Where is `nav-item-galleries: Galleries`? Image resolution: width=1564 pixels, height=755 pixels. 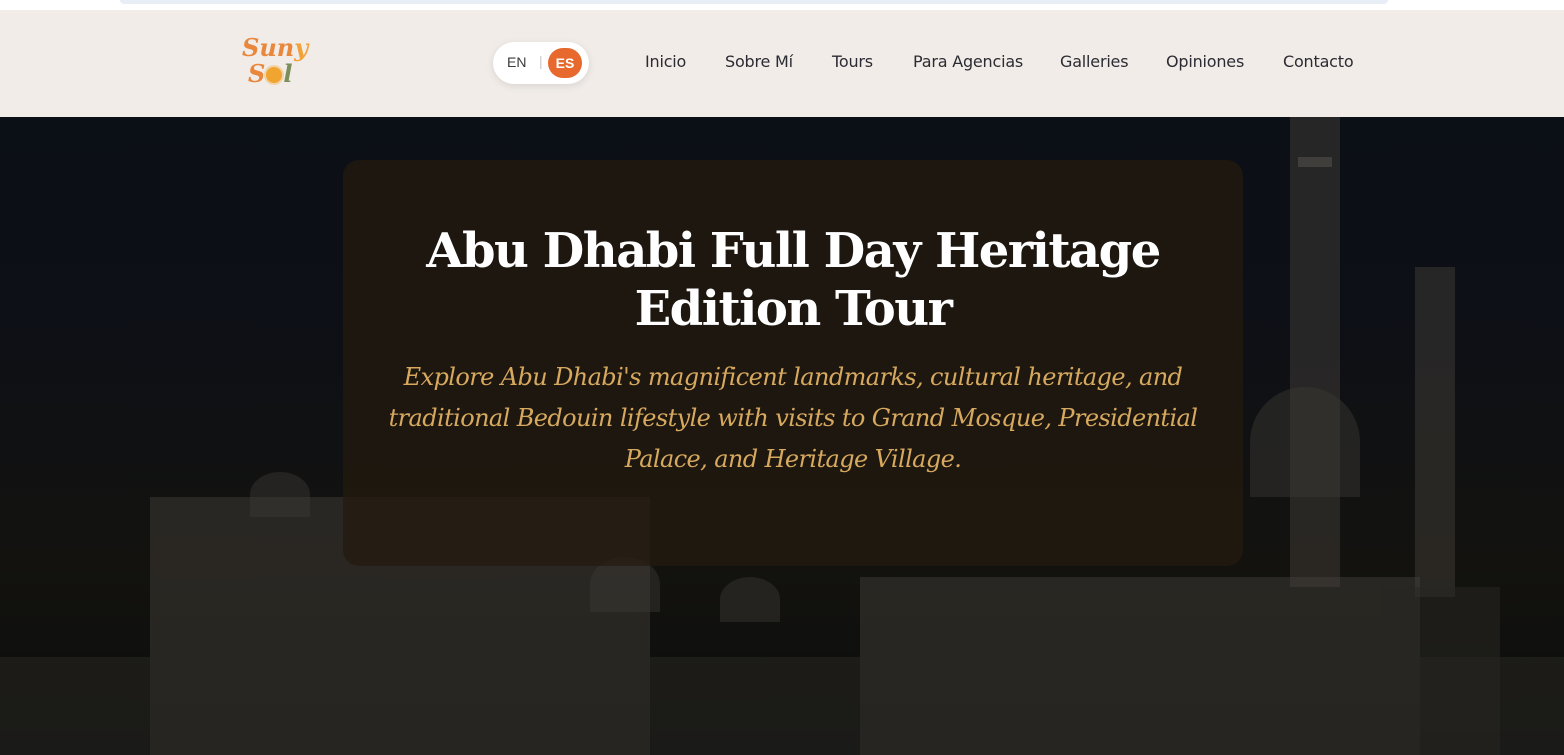 nav-item-galleries: Galleries is located at coordinates (1094, 61).